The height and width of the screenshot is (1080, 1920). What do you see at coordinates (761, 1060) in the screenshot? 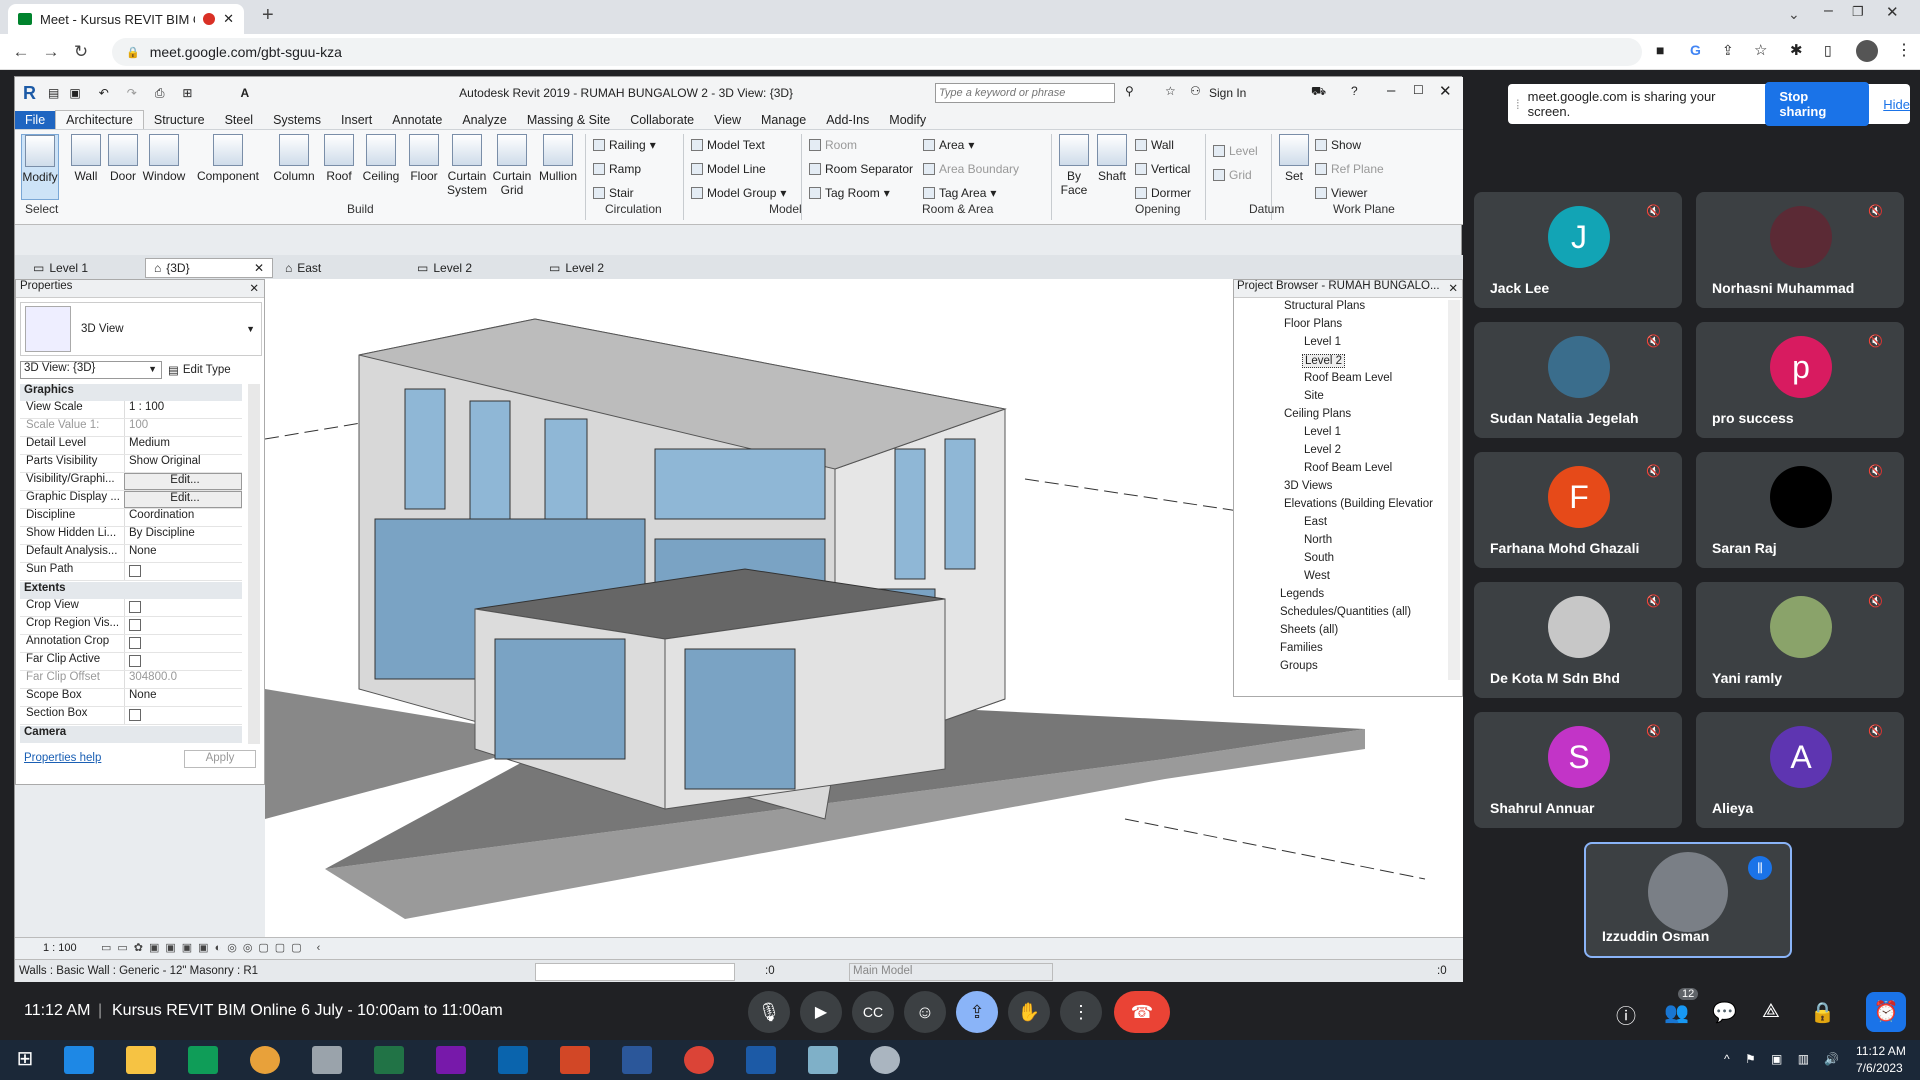
I see `revit-taskbar-icon` at bounding box center [761, 1060].